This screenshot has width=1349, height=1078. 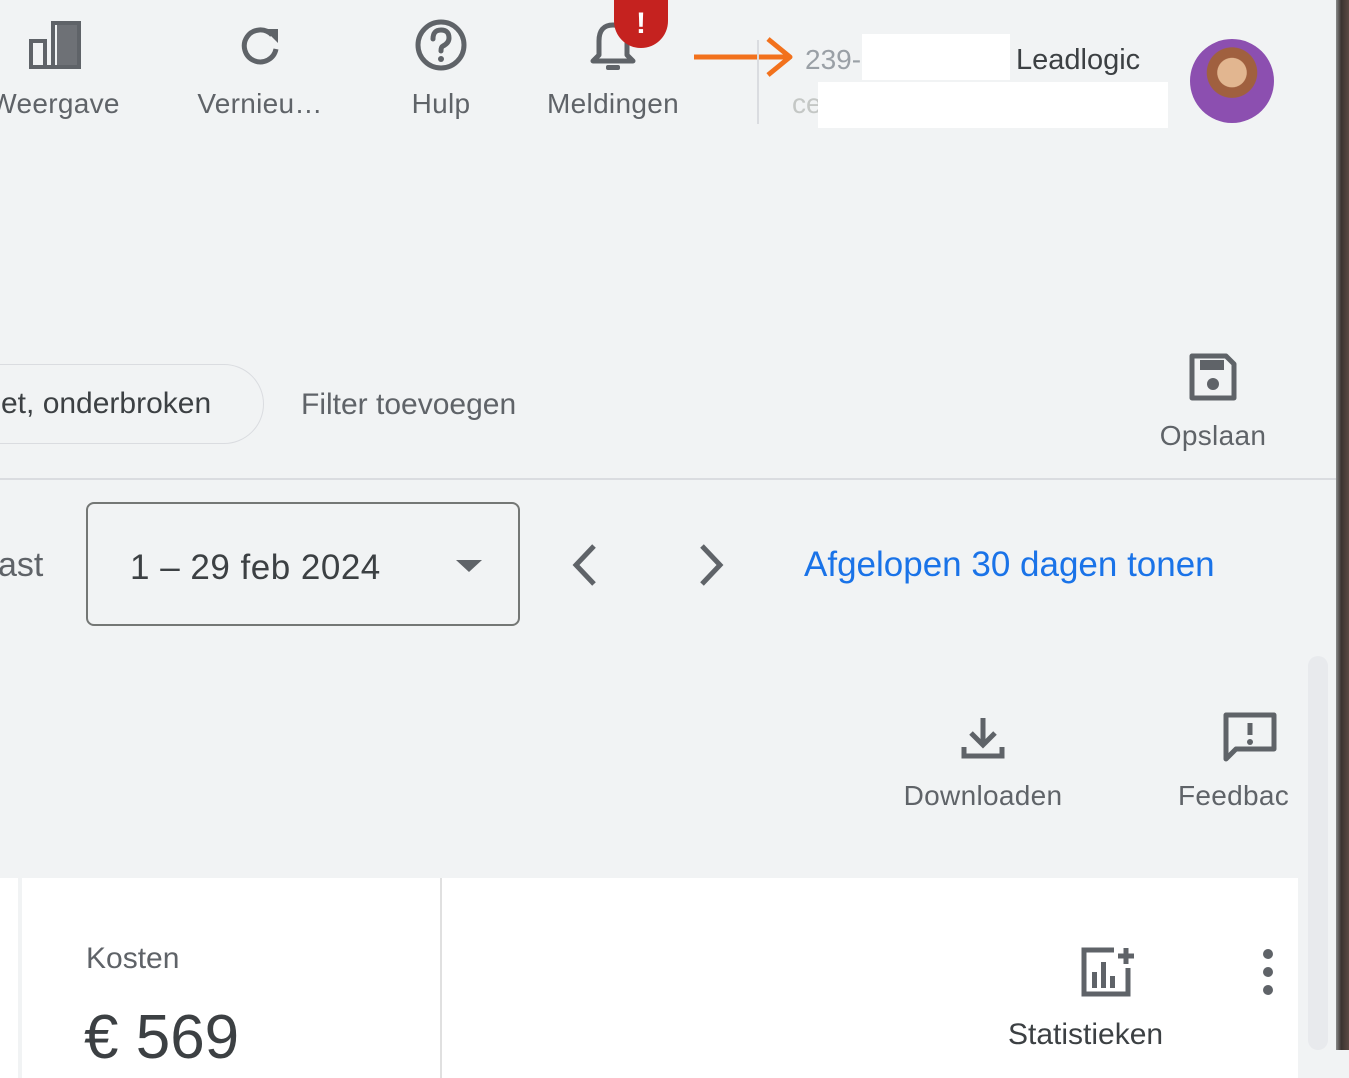 I want to click on more-vert-icon, so click(x=1268, y=974).